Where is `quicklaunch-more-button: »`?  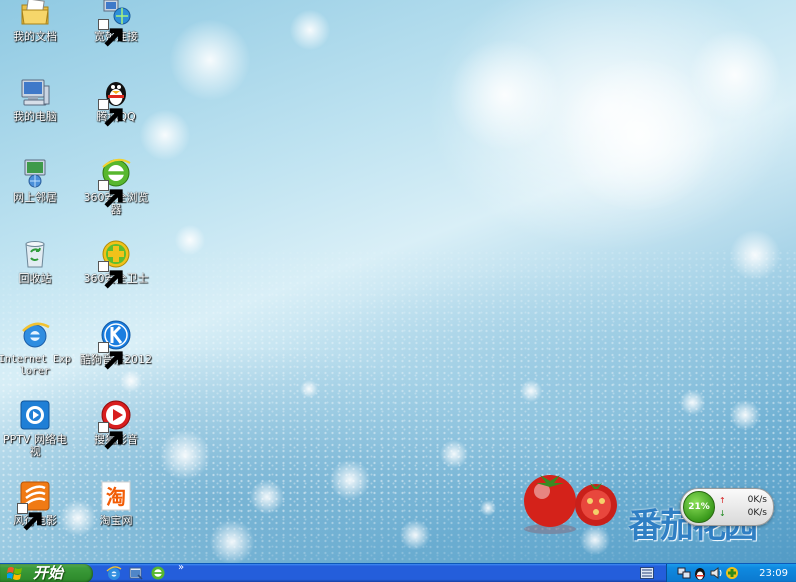
quicklaunch-more-button: » is located at coordinates (181, 567).